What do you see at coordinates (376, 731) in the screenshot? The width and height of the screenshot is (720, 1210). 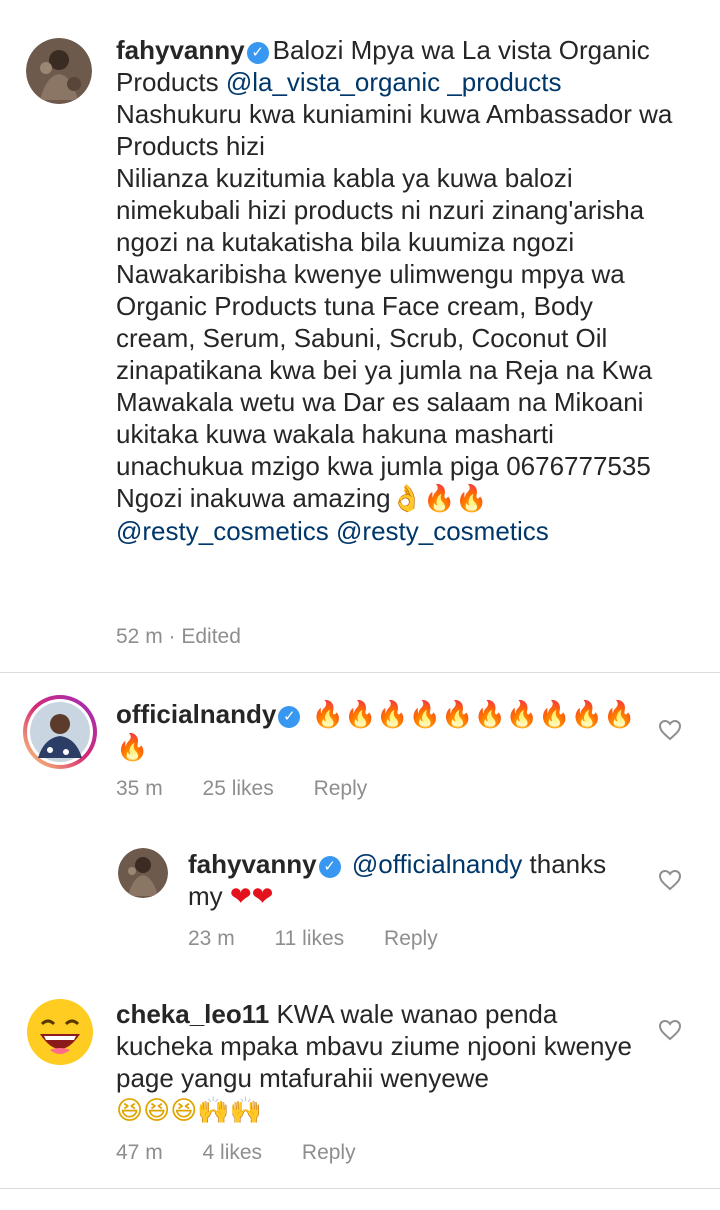 I see `comment-text: officialnandy ✓ 🔥🔥🔥🔥🔥🔥🔥🔥🔥🔥🔥` at bounding box center [376, 731].